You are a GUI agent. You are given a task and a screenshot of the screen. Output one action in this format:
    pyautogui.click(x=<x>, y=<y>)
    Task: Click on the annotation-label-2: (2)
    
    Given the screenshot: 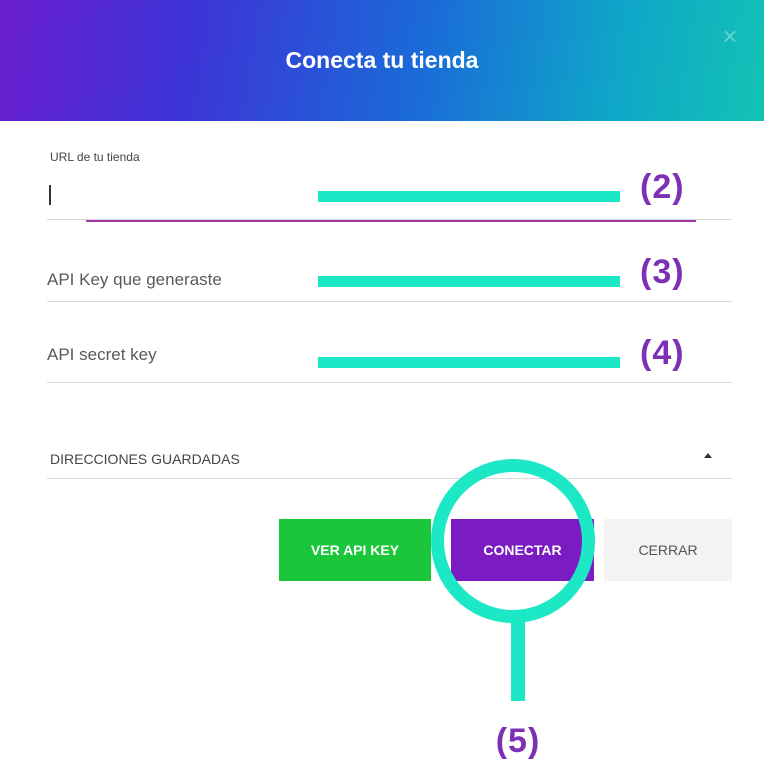 What is the action you would take?
    pyautogui.click(x=662, y=187)
    